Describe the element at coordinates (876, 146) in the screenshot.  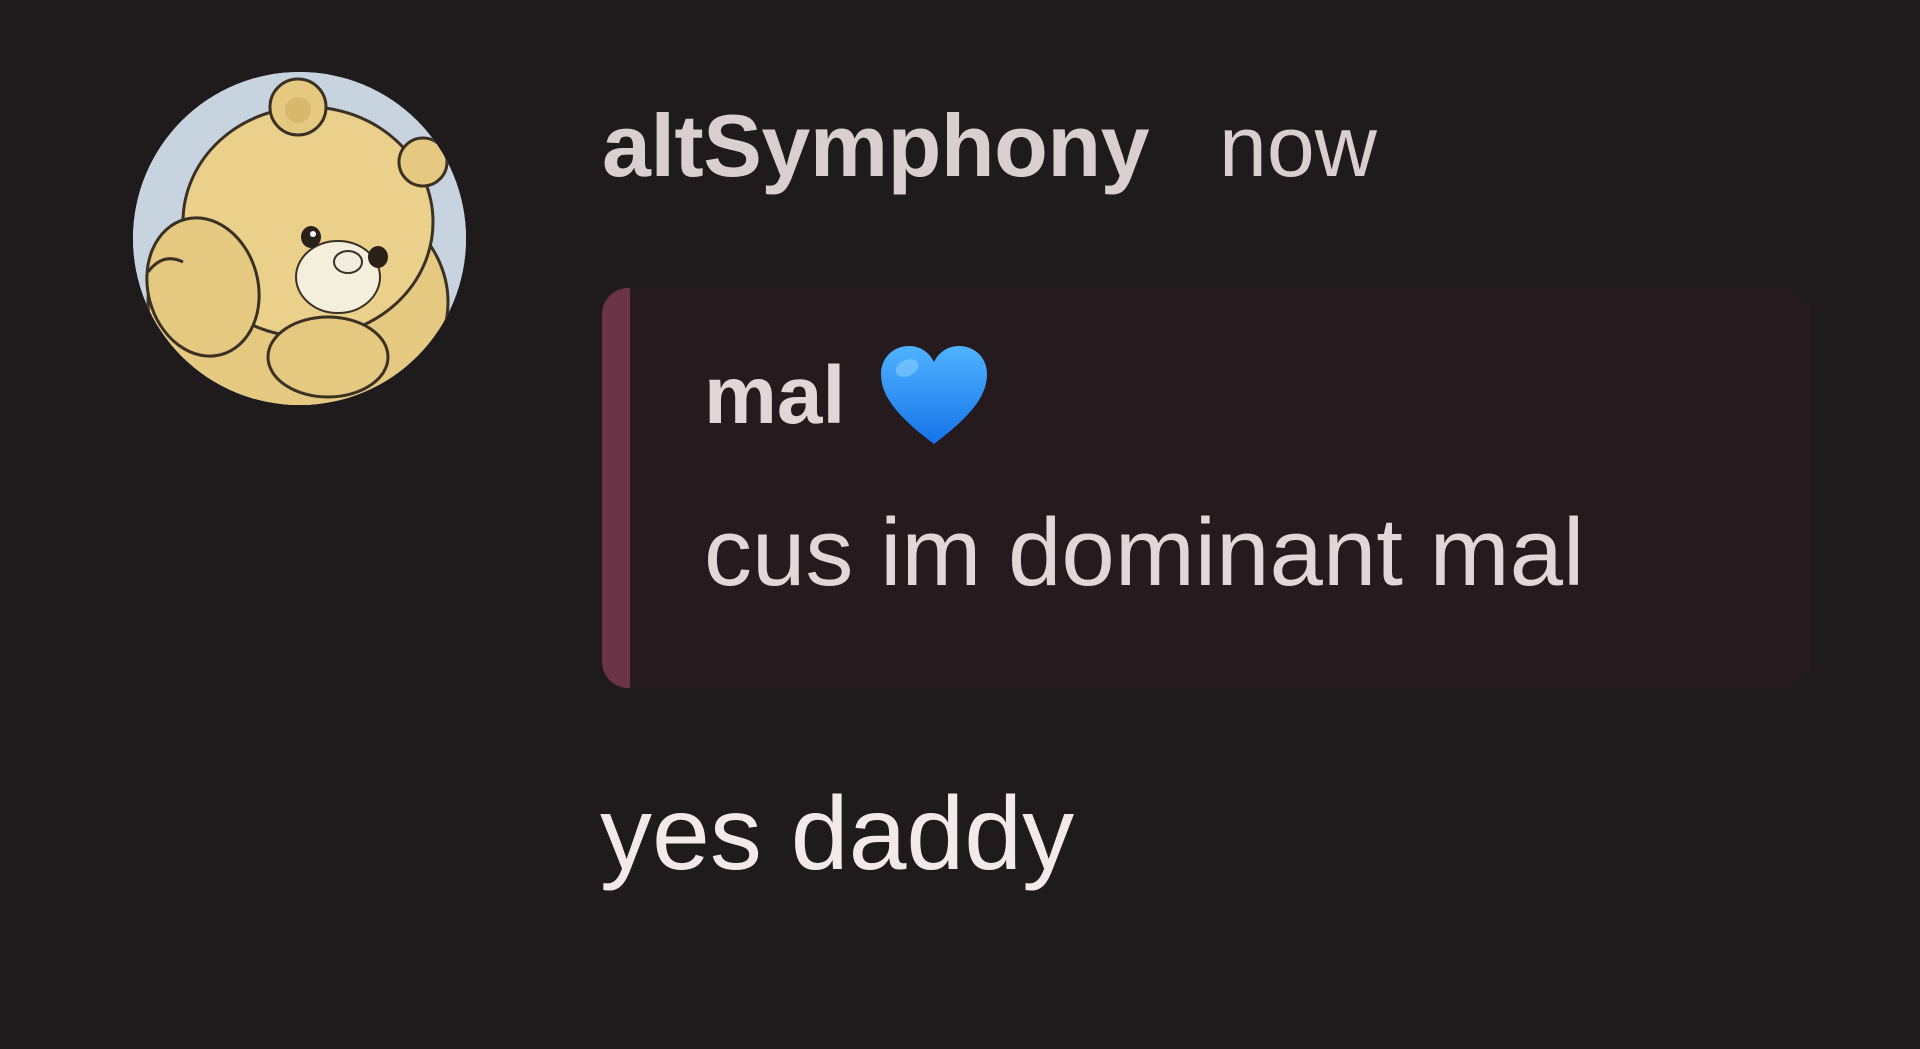
I see `username: altSymphony` at that location.